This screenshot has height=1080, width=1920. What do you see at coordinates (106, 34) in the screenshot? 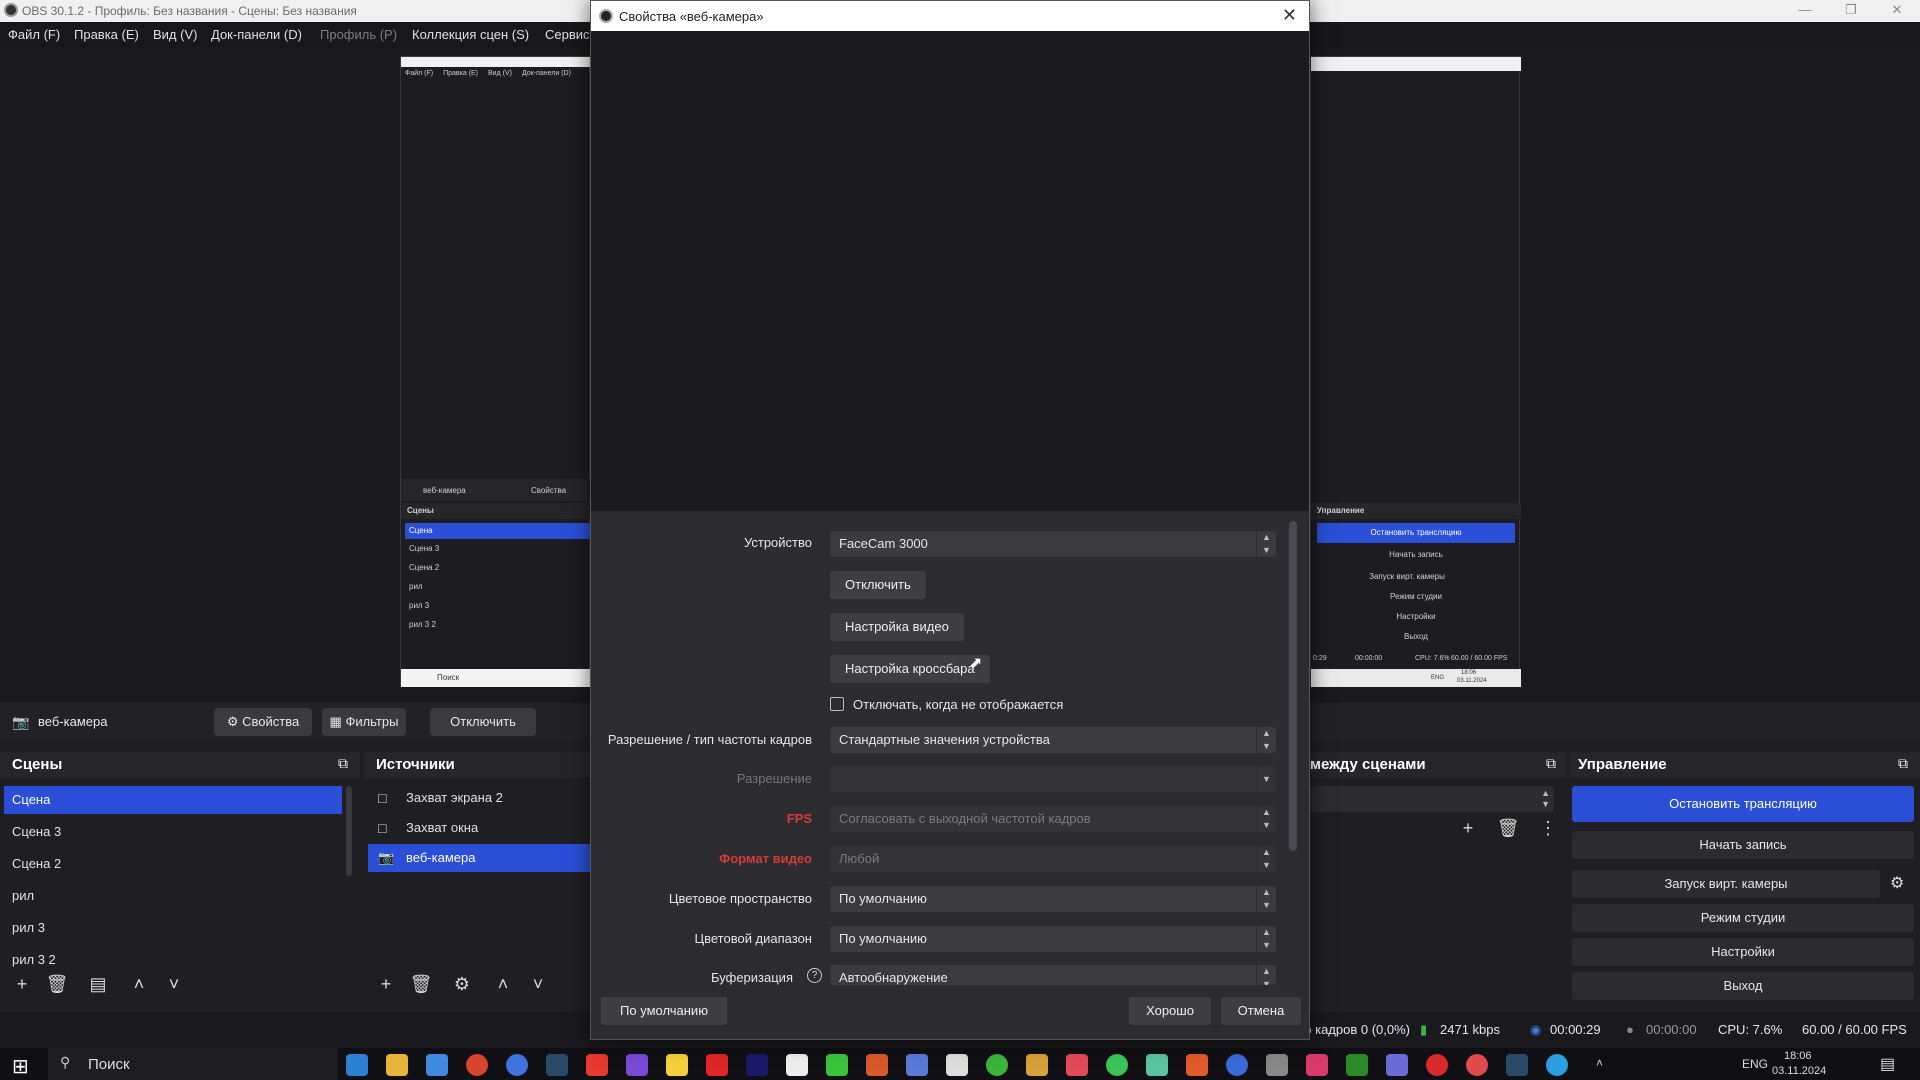
I see `menu-edit: Правка (E)` at bounding box center [106, 34].